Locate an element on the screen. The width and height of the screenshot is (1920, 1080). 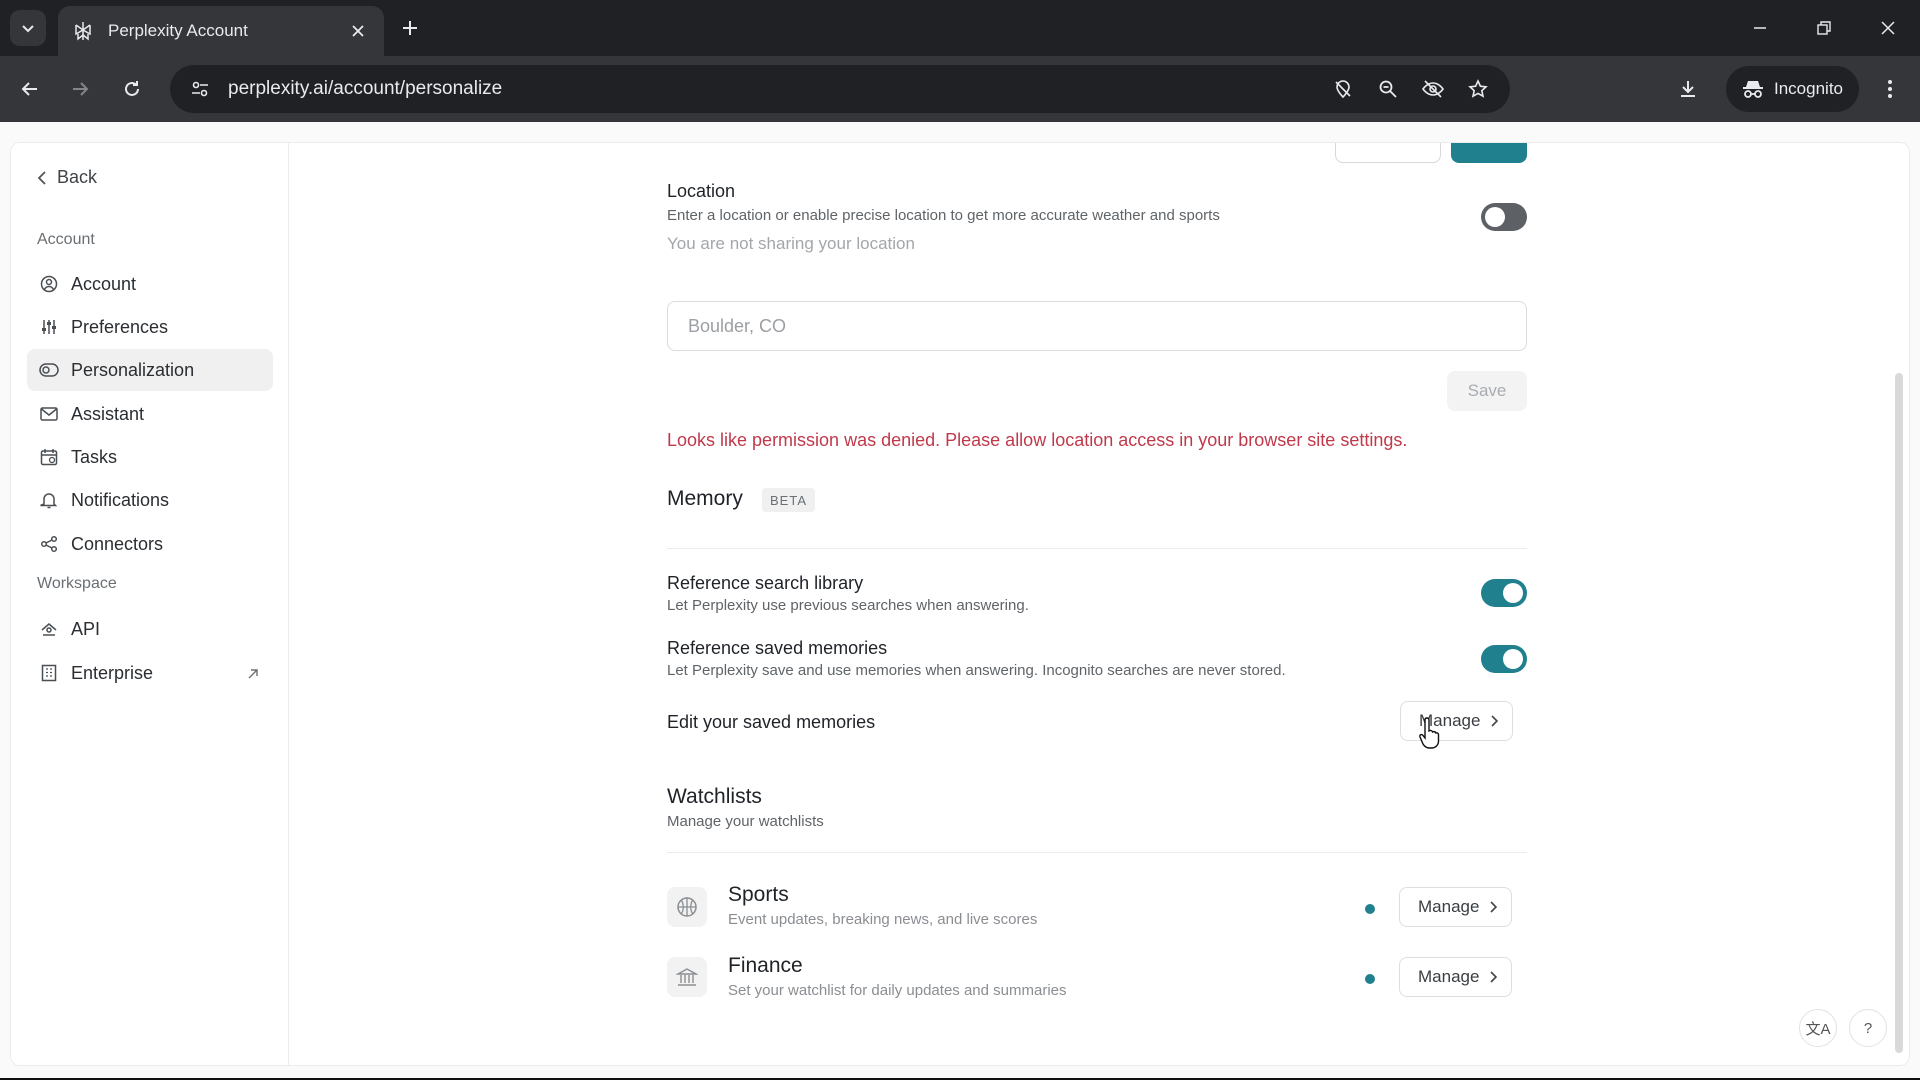
address-bar: perplexity.ai/account/personalize is located at coordinates (840, 89).